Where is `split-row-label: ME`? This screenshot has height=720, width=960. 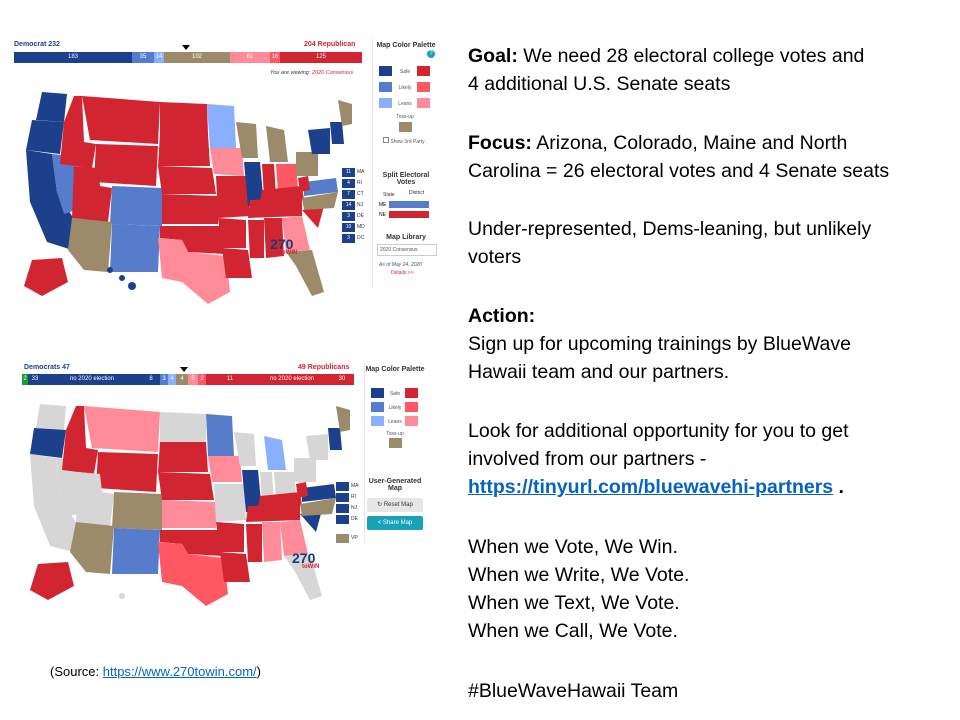
split-row-label: ME is located at coordinates (383, 205).